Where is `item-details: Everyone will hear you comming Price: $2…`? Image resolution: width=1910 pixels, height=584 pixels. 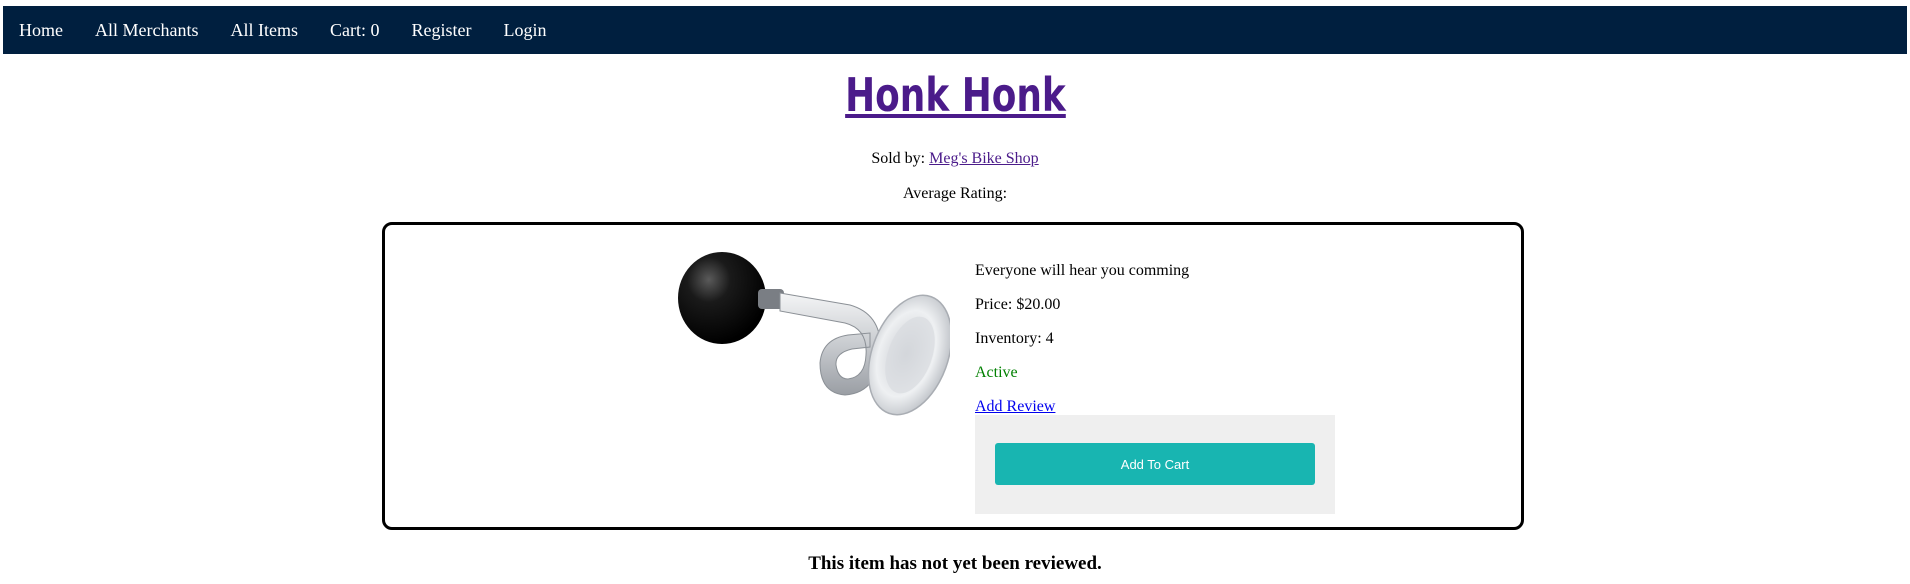
item-details: Everyone will hear you comming Price: $2… is located at coordinates (1160, 345).